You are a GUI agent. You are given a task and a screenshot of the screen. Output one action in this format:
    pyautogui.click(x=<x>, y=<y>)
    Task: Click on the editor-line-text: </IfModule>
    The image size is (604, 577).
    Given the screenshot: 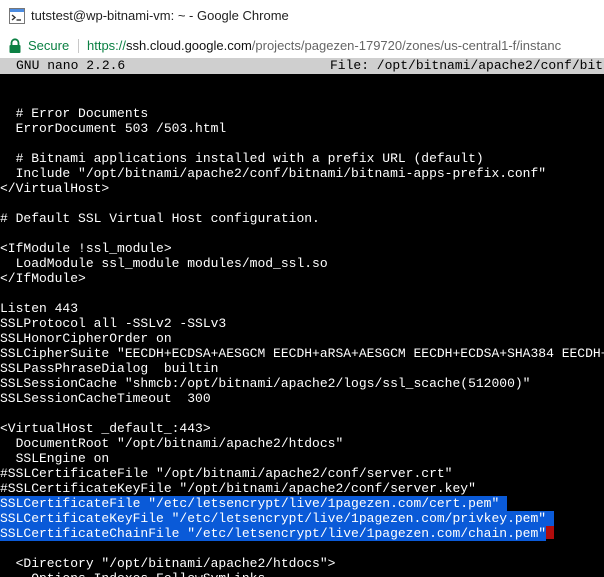 What is the action you would take?
    pyautogui.click(x=43, y=278)
    